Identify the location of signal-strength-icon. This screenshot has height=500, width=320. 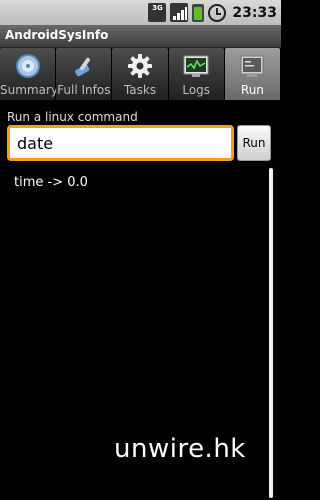
(179, 12).